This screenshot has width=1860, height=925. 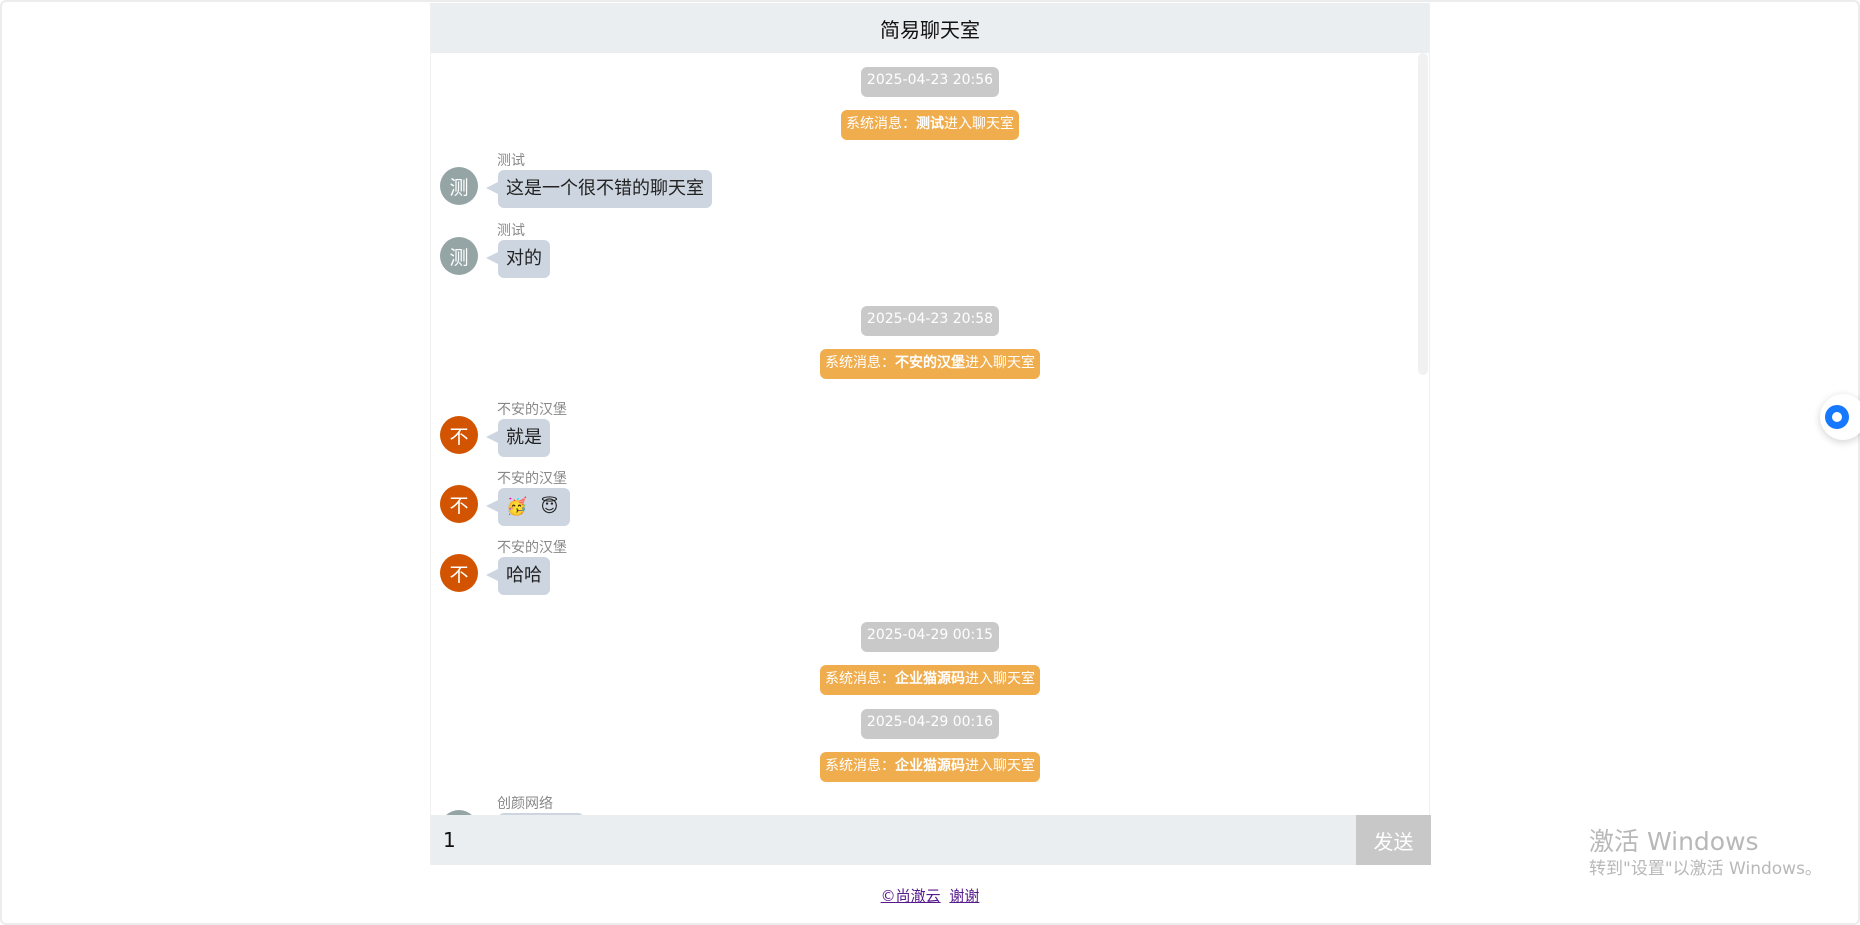 What do you see at coordinates (1705, 869) in the screenshot?
I see `watermark-subtitle: 转到"设置"以激活 Windows。` at bounding box center [1705, 869].